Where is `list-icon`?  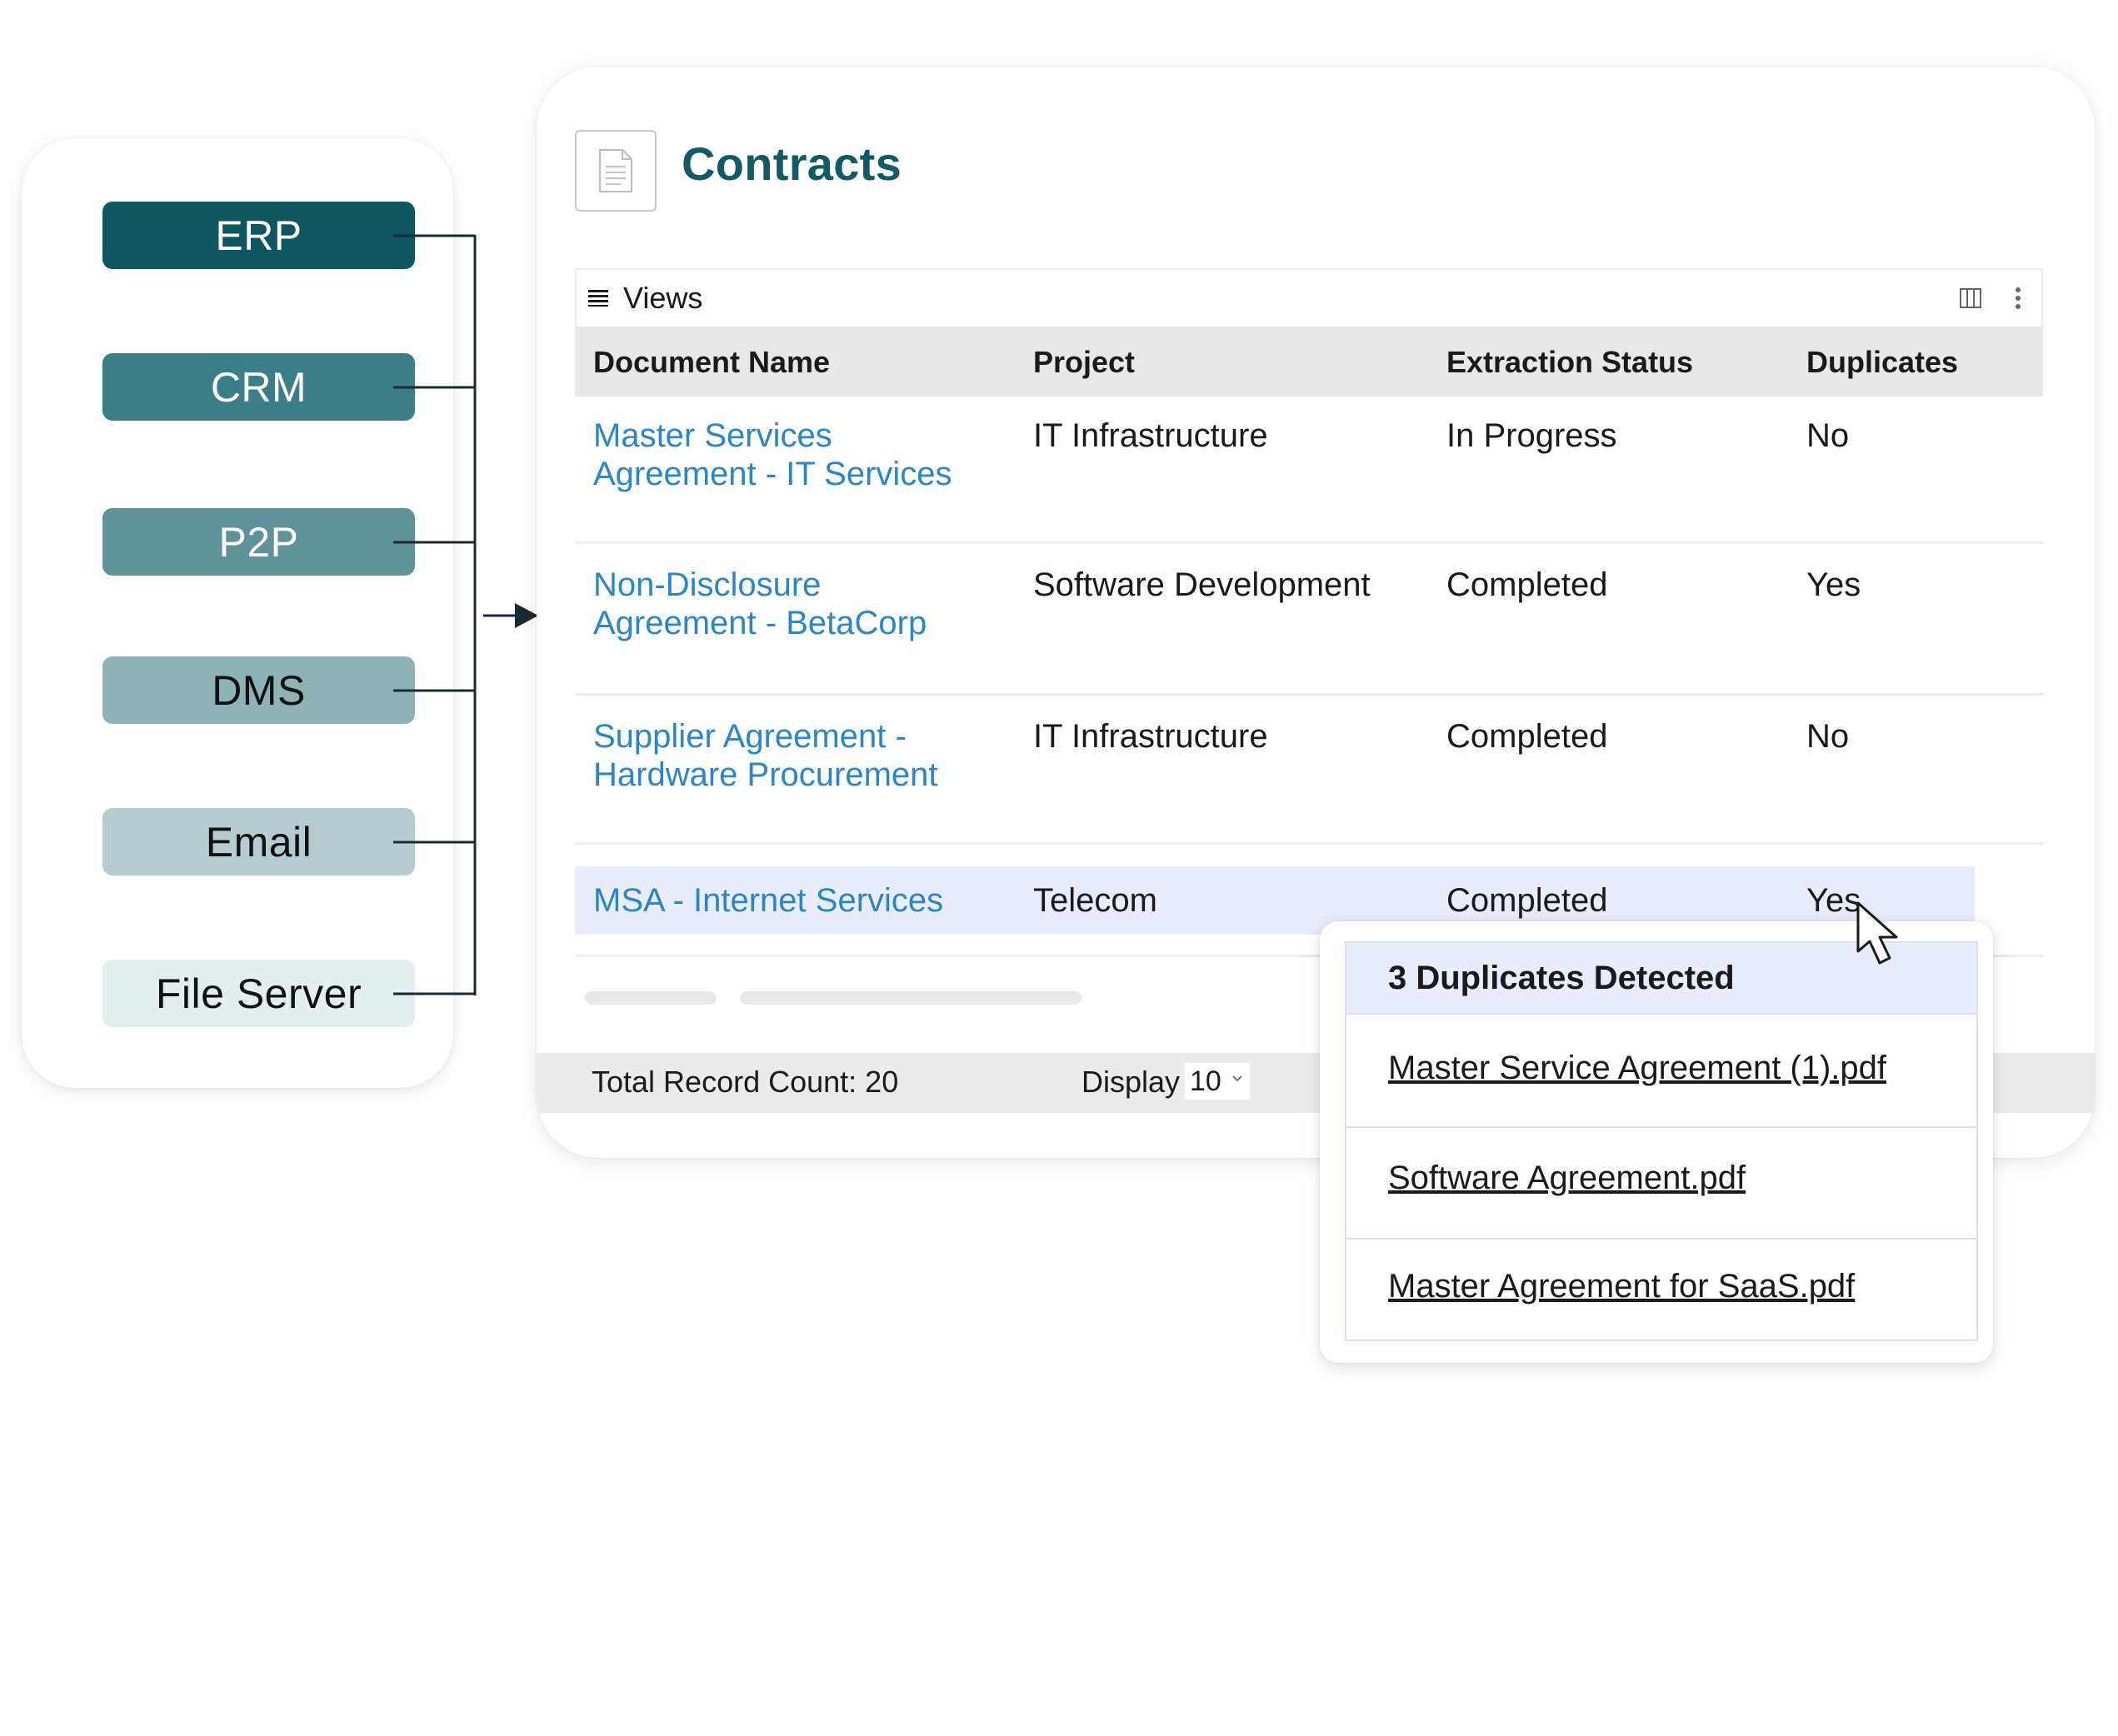
list-icon is located at coordinates (598, 298).